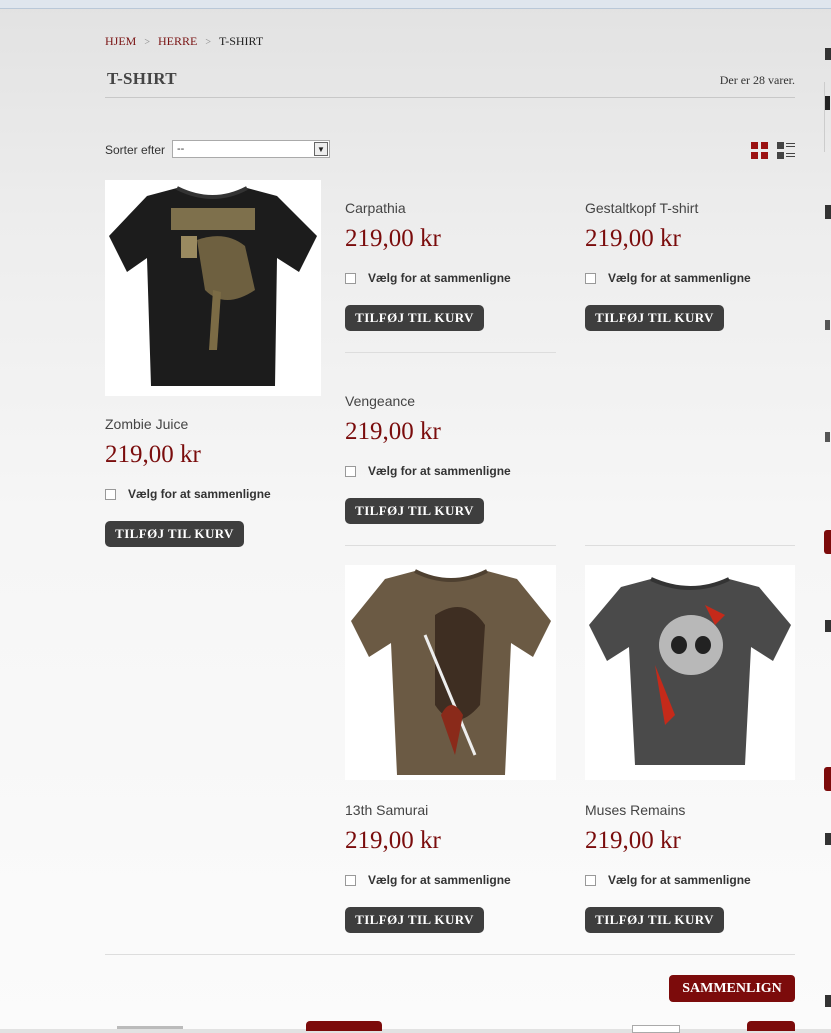  I want to click on product-count: Der er 28 varer., so click(757, 80).